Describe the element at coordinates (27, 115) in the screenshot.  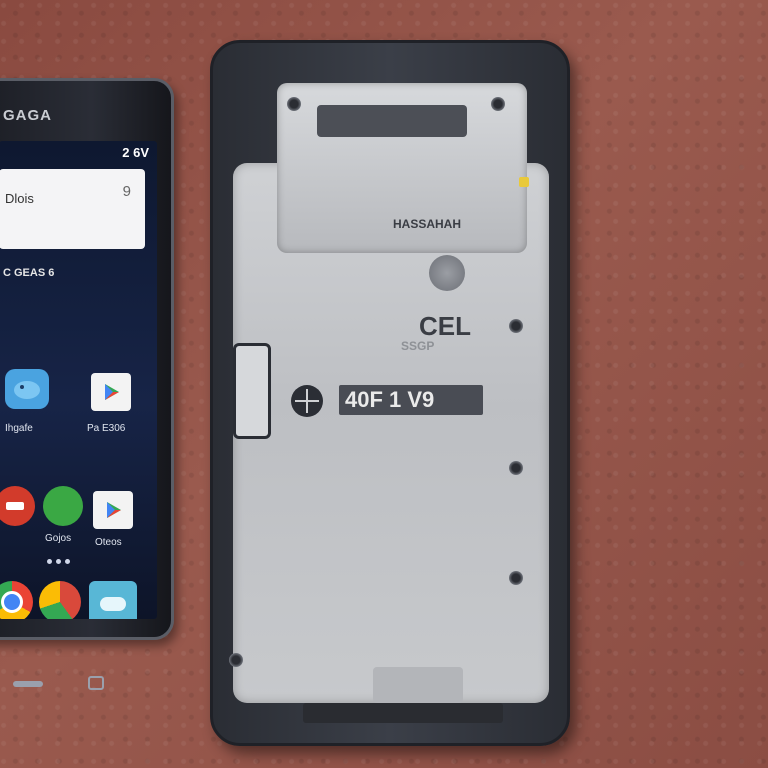
I see `phone-brand-label: GAGA` at that location.